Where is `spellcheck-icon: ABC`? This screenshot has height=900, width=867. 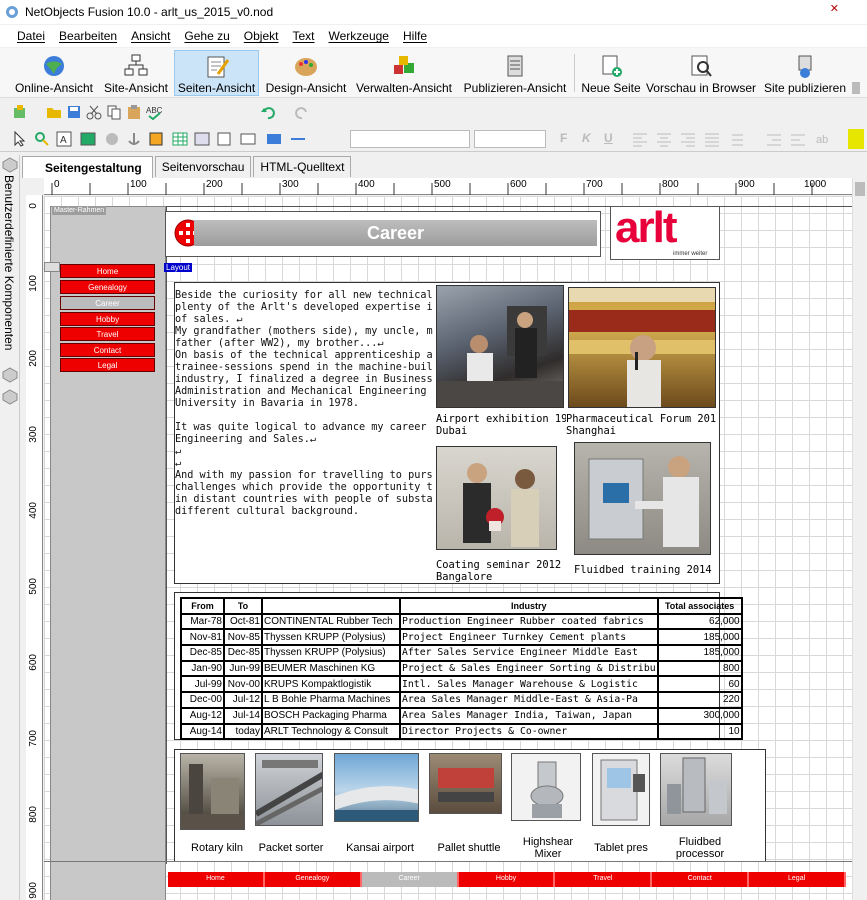
spellcheck-icon: ABC is located at coordinates (154, 112).